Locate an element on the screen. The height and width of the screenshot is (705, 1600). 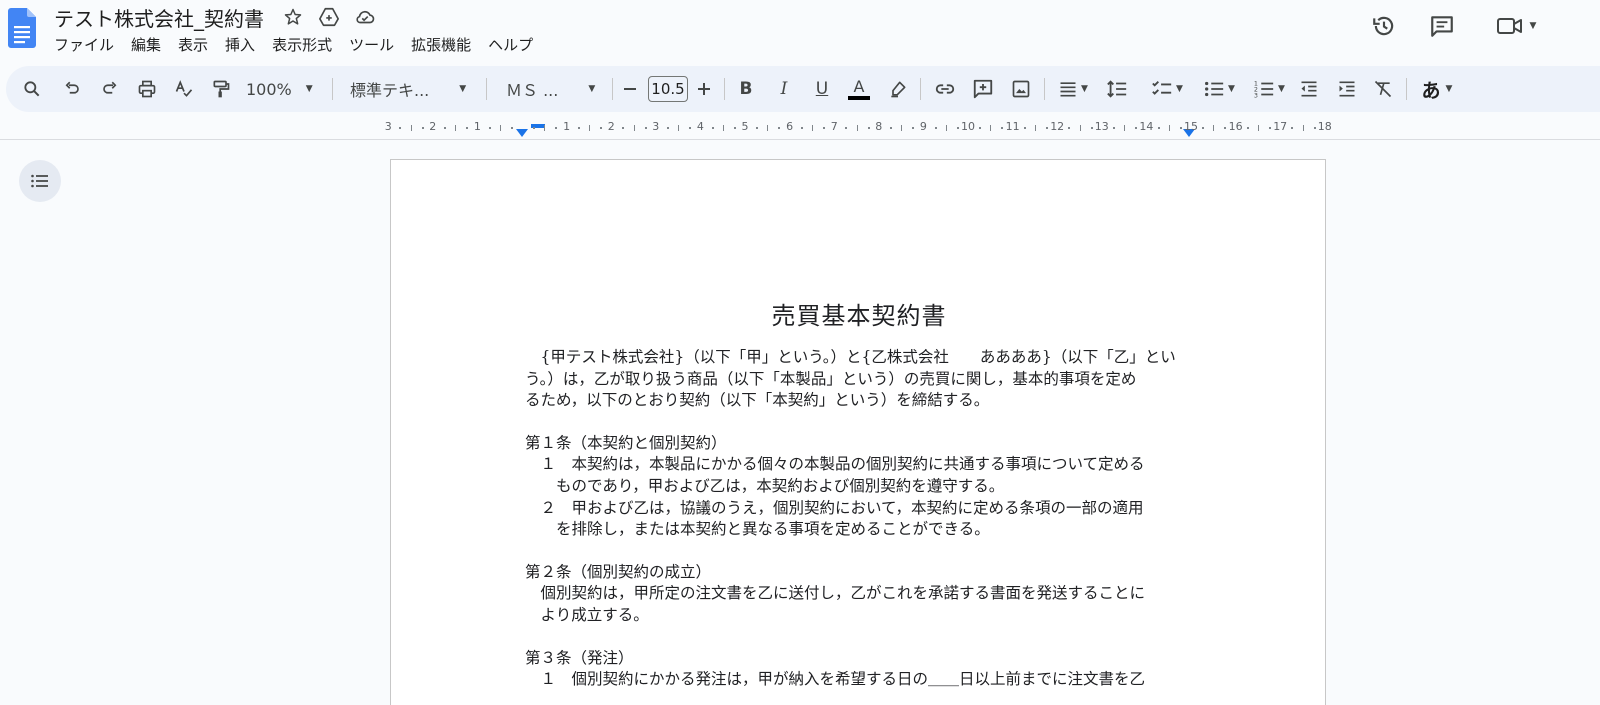
italic-button: I is located at coordinates (784, 89).